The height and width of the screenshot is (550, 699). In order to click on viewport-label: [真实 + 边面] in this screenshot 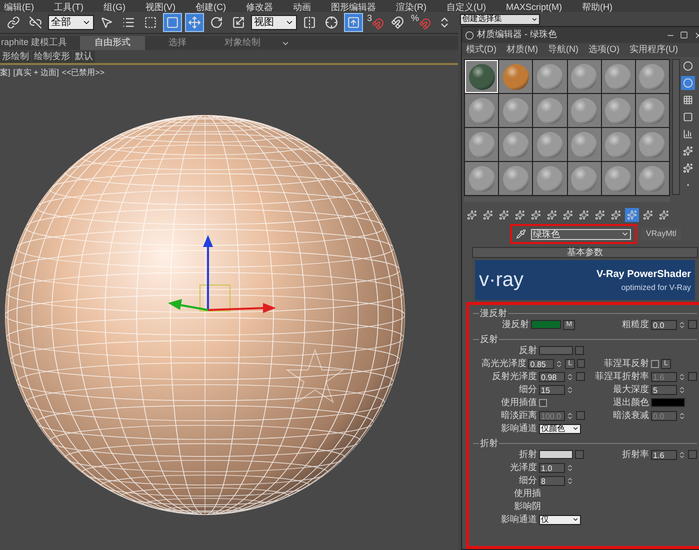, I will do `click(36, 73)`.